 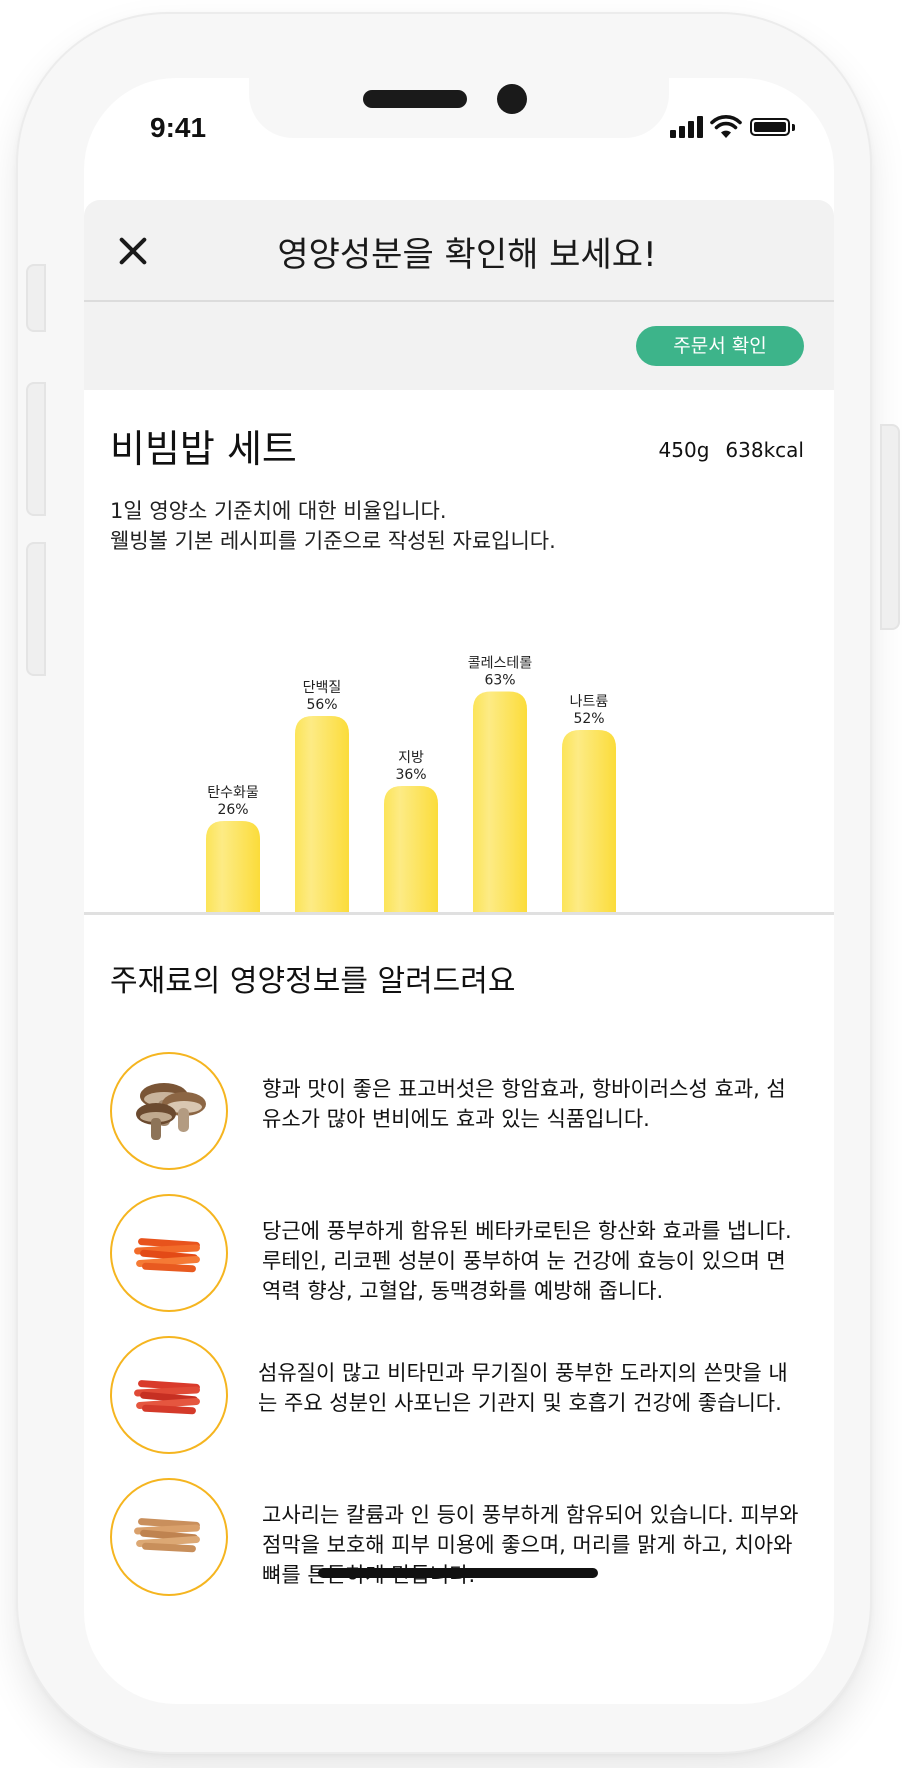 I want to click on description-line: 1일 영양소 기준치에 대한 비율입니다., so click(x=278, y=511).